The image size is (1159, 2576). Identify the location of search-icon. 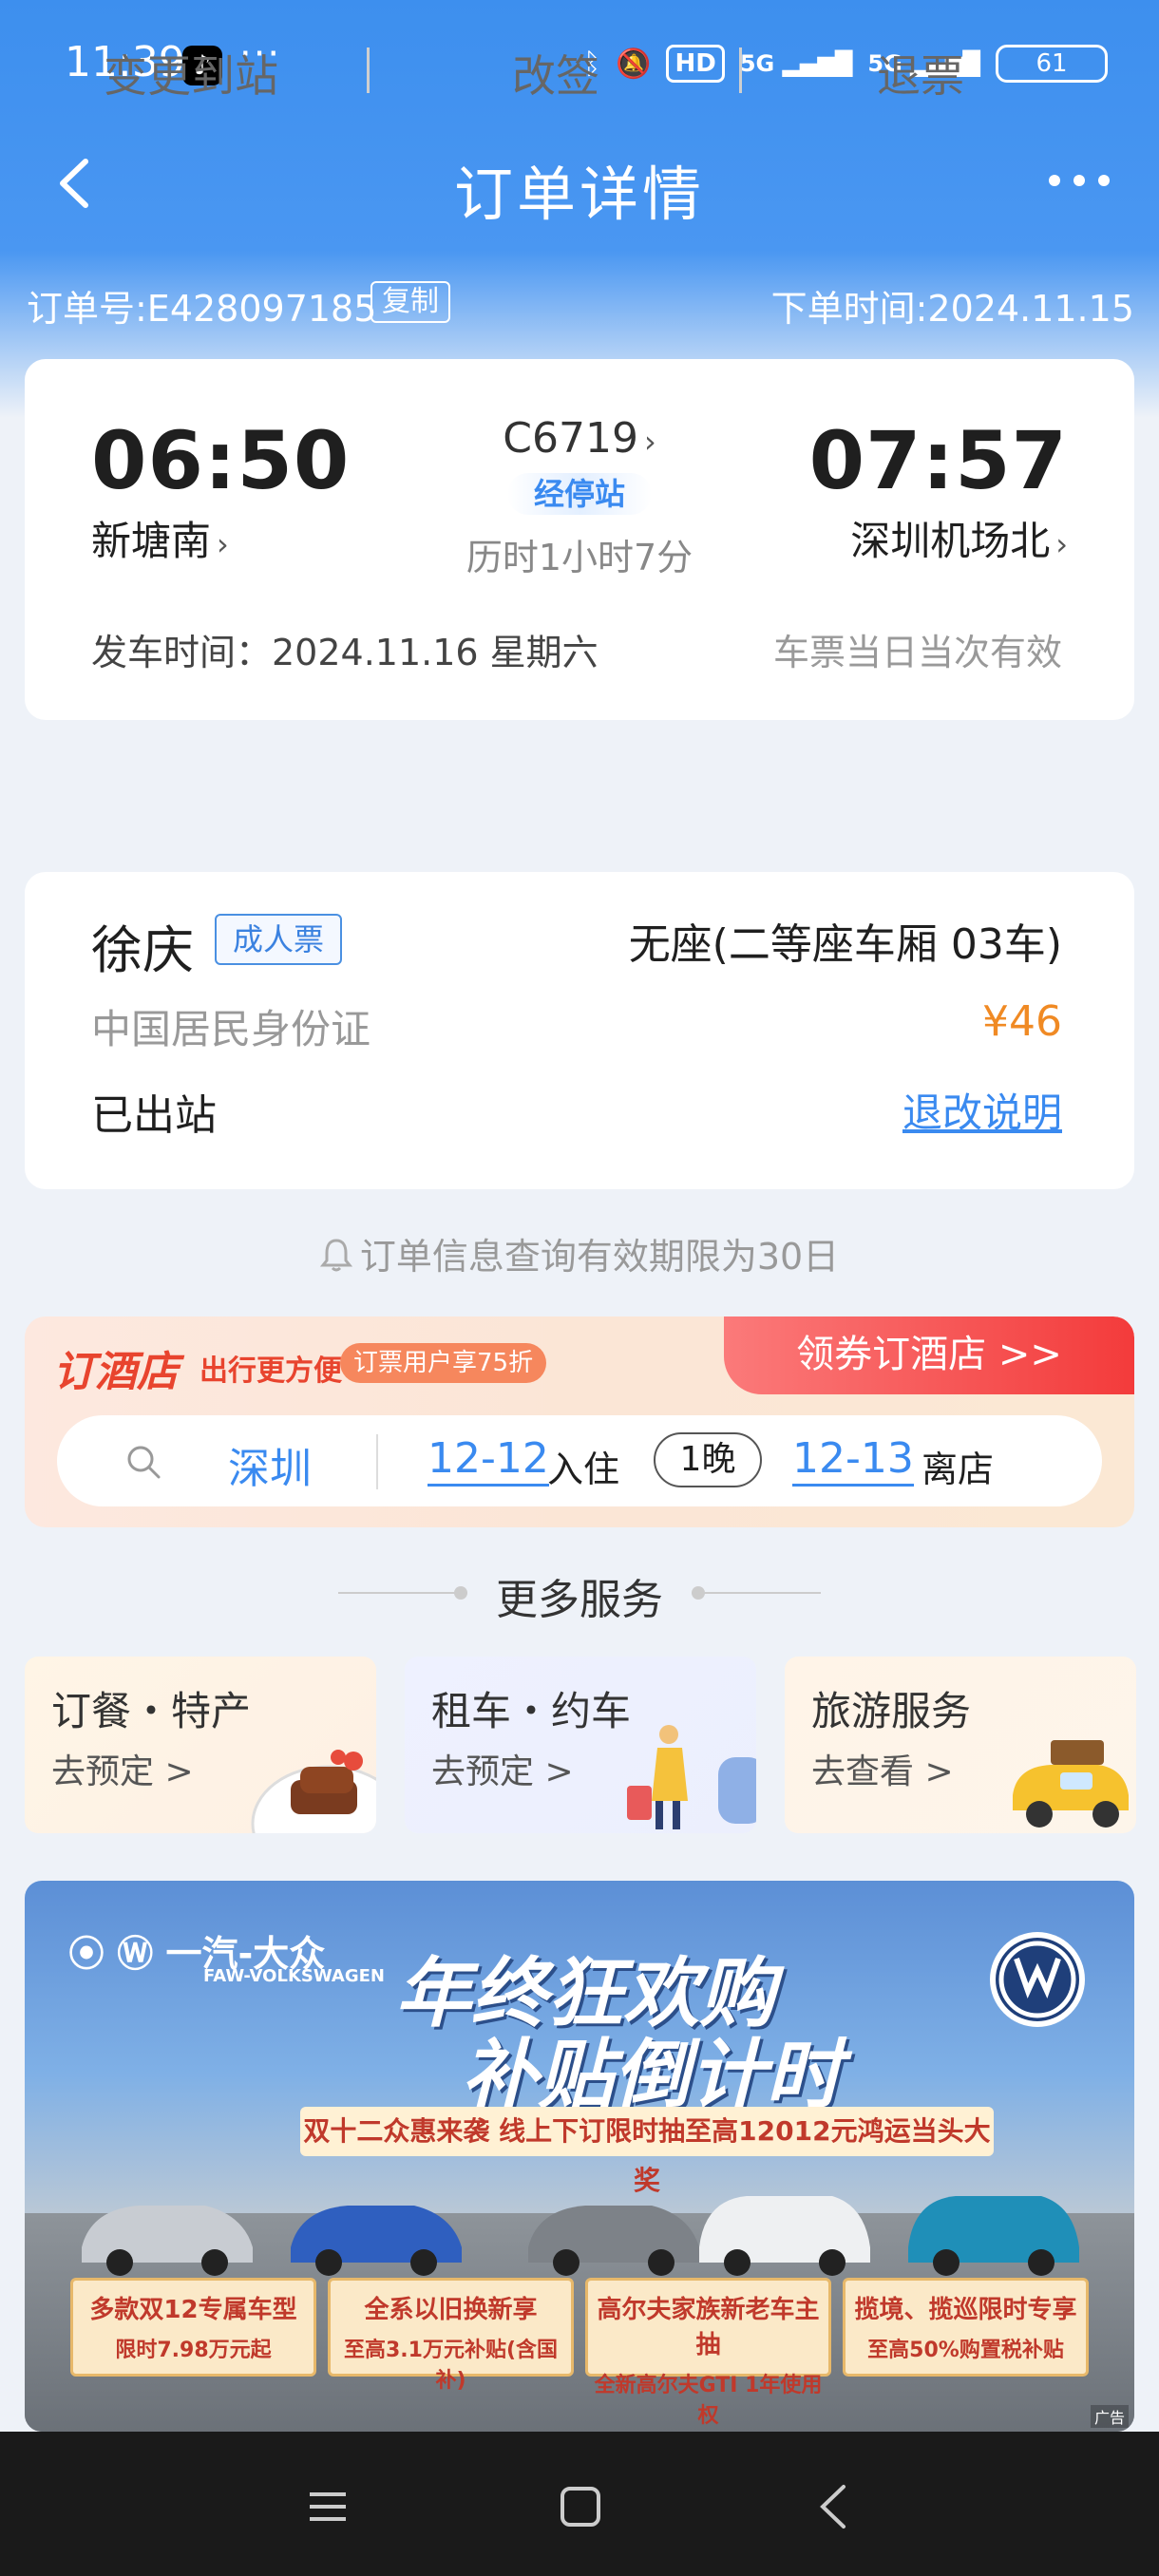
(144, 1462).